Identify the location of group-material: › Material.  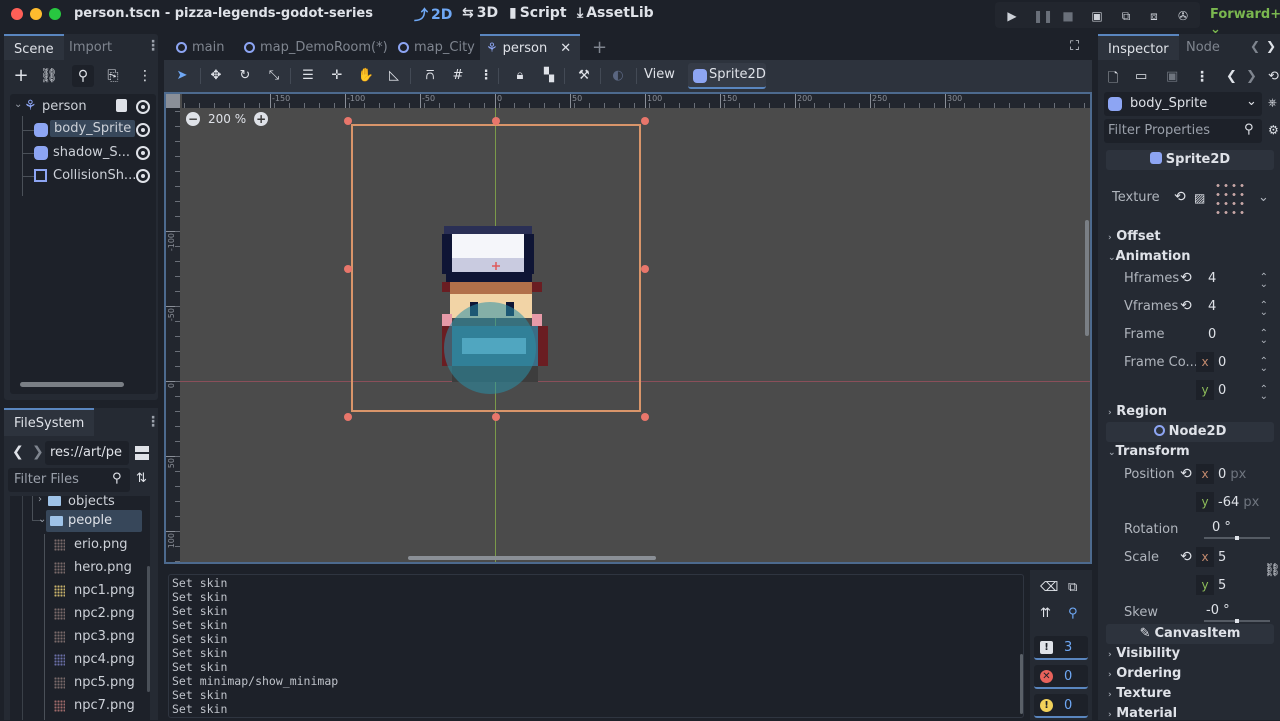
(1142, 713).